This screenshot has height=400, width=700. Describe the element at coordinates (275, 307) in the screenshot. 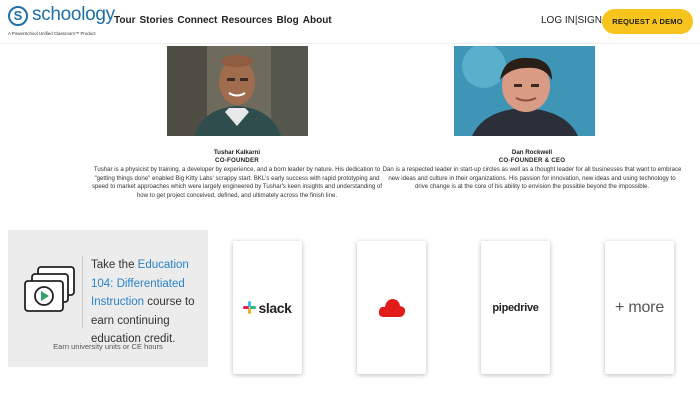

I see `slack-wordmark: slack` at that location.